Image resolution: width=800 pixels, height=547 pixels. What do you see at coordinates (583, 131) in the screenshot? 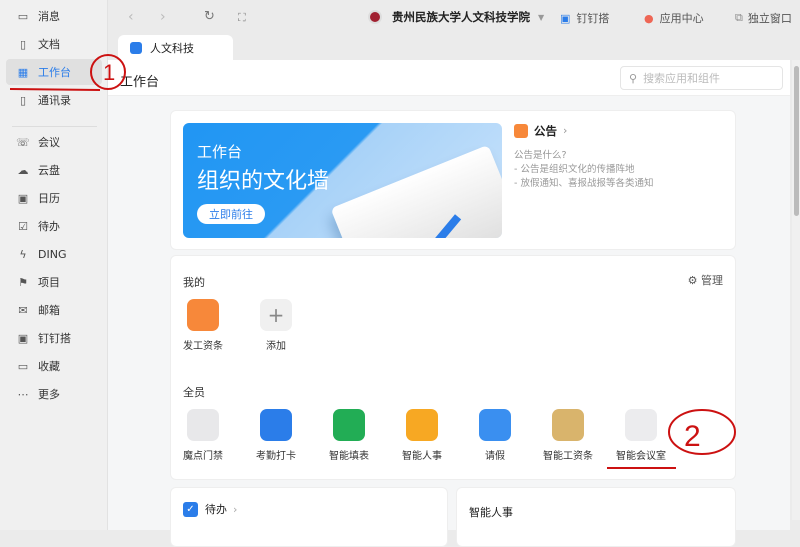
I see `notice-header: 公告 ›` at bounding box center [583, 131].